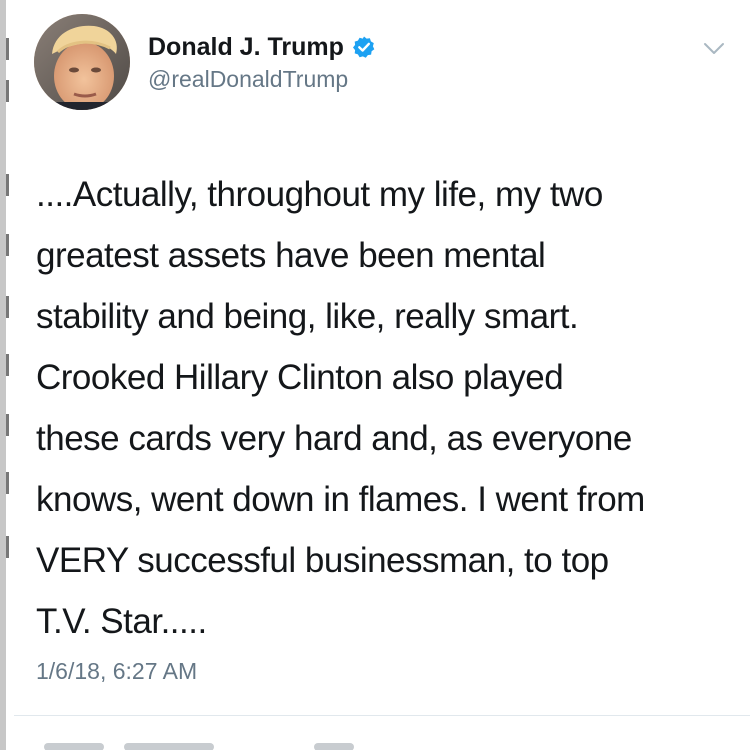  Describe the element at coordinates (246, 47) in the screenshot. I see `author-display-name: Donald J. Trump` at that location.